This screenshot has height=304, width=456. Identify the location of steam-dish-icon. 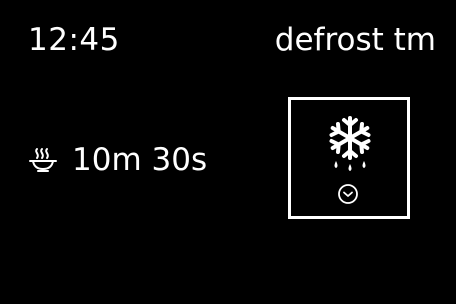
(43, 160).